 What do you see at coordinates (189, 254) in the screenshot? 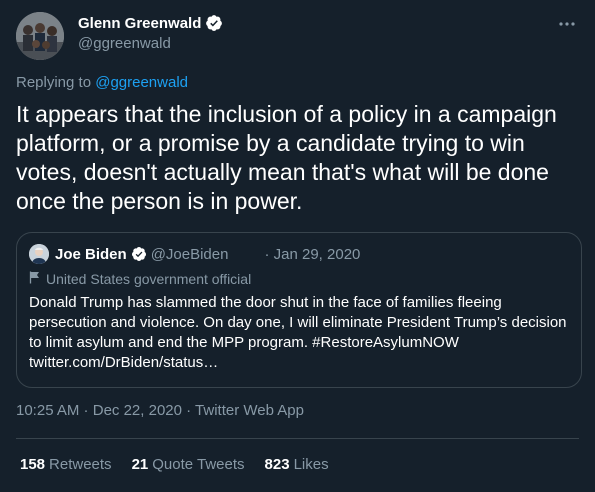
I see `quote-author-handle: @JoeBiden` at bounding box center [189, 254].